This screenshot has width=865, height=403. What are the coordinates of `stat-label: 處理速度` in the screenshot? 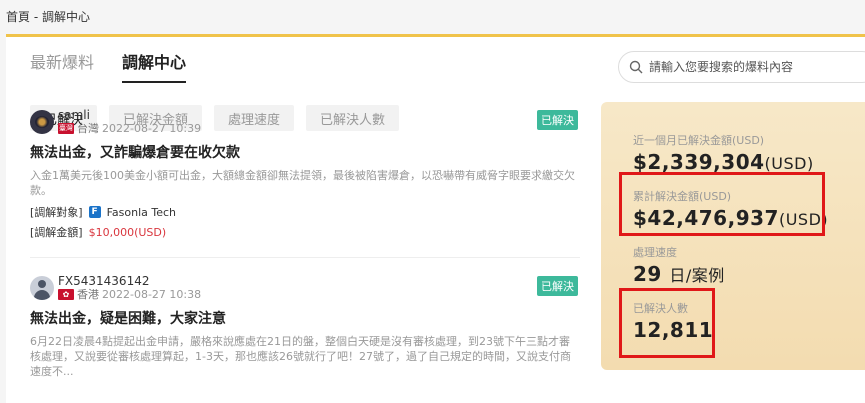 It's located at (655, 252).